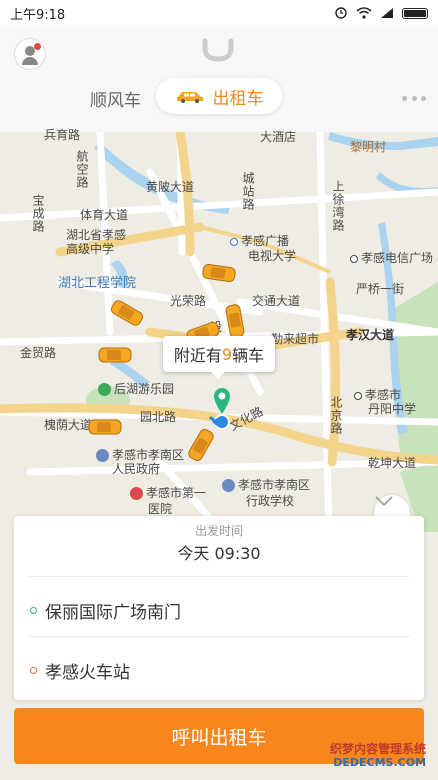 Image resolution: width=438 pixels, height=780 pixels. I want to click on nearby-cars-count: 9, so click(227, 354).